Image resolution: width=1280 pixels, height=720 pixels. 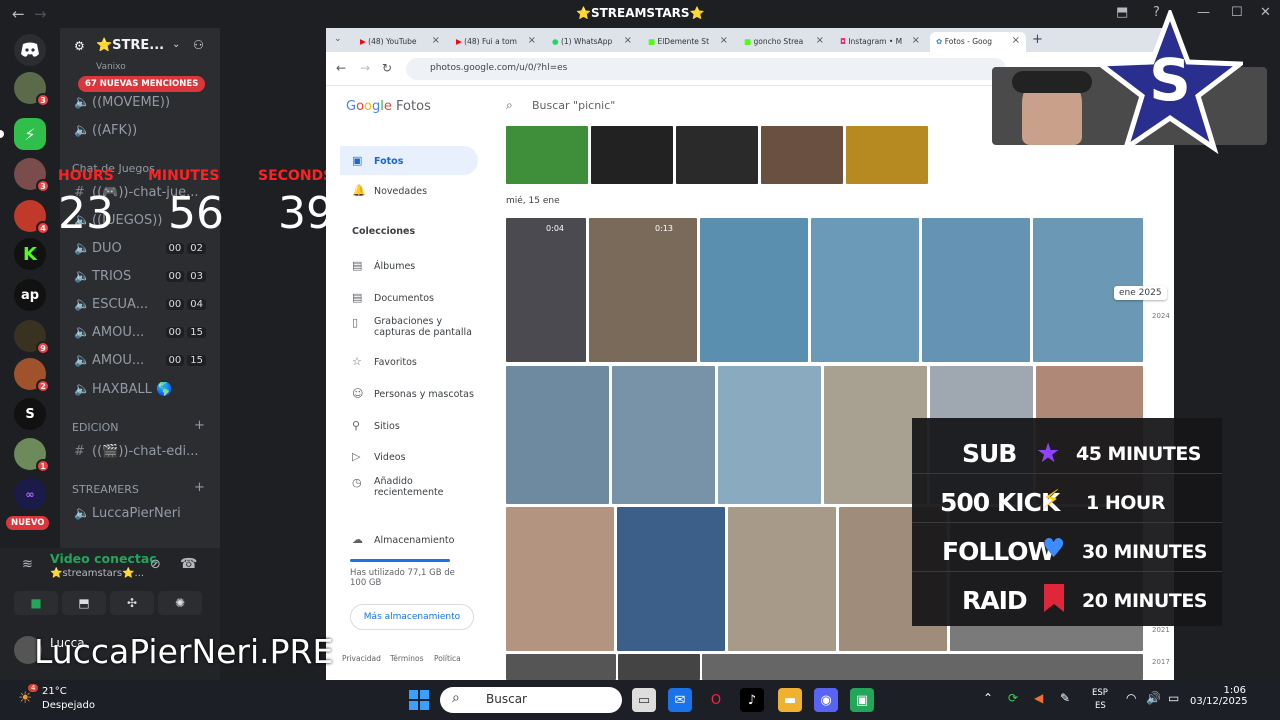 What do you see at coordinates (862, 700) in the screenshot?
I see `app-icon: ▣` at bounding box center [862, 700].